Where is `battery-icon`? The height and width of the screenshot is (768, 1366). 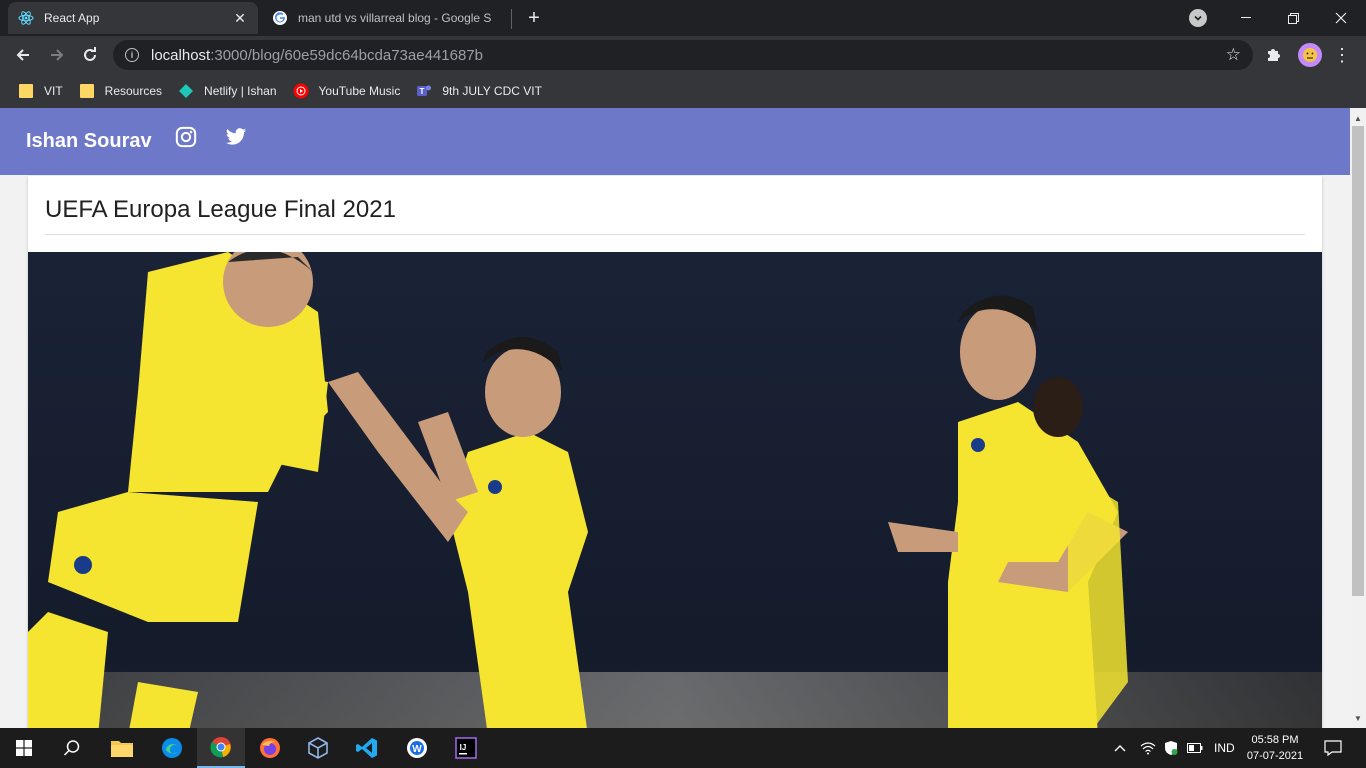 battery-icon is located at coordinates (1195, 748).